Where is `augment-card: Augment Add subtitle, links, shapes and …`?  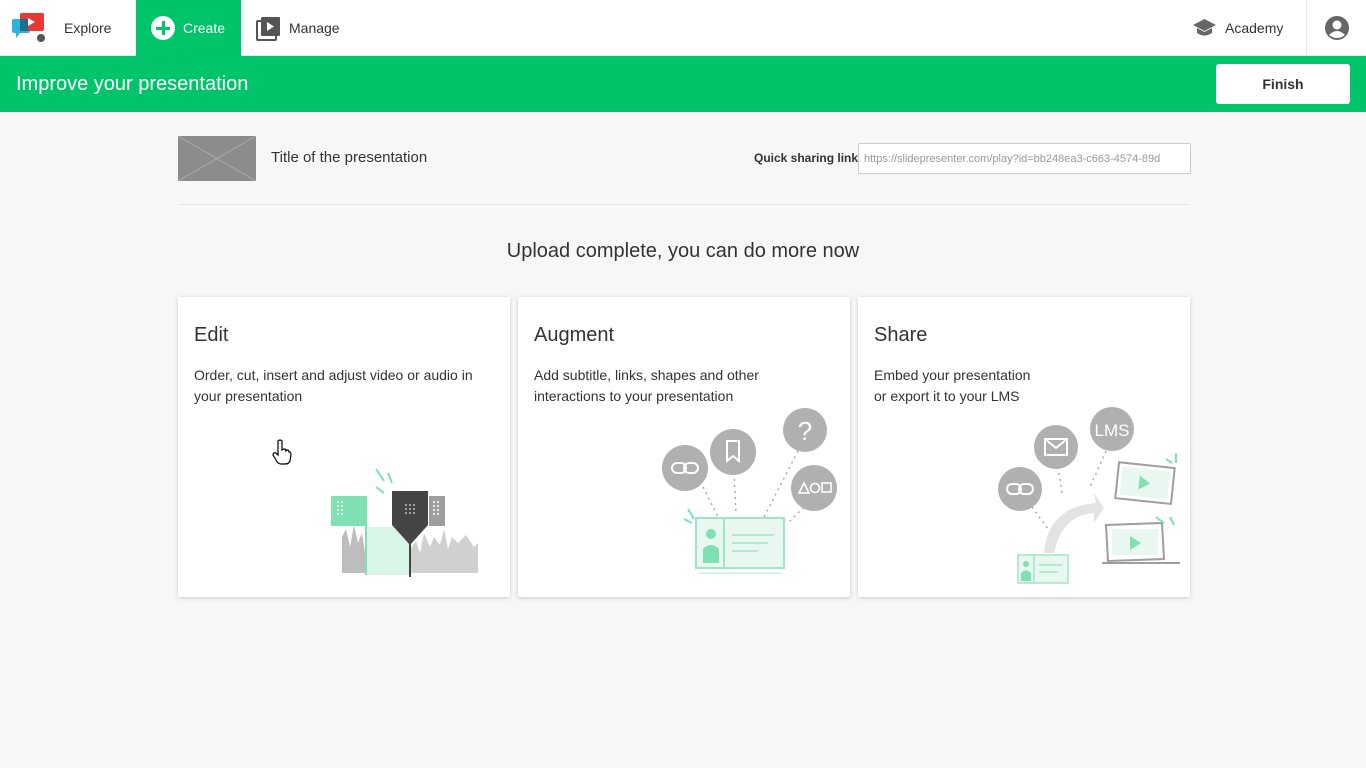
augment-card: Augment Add subtitle, links, shapes and … is located at coordinates (684, 447).